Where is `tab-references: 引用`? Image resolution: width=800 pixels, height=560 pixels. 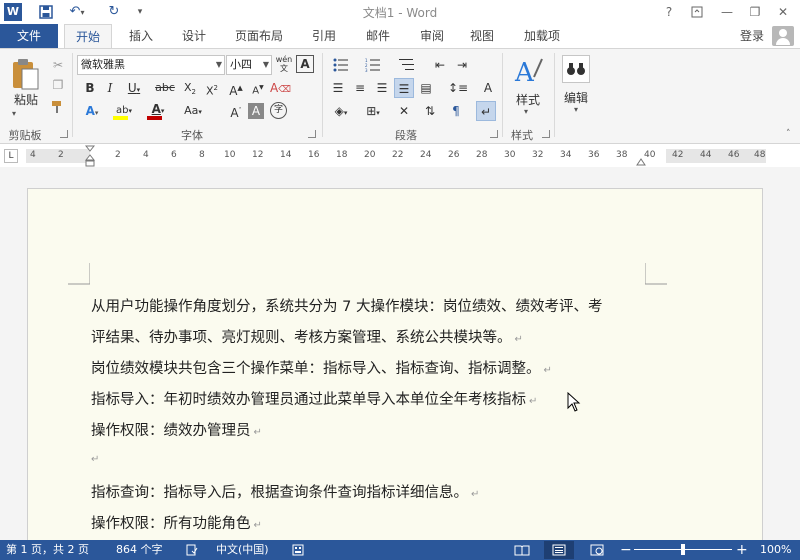
tab-references: 引用 is located at coordinates (324, 36).